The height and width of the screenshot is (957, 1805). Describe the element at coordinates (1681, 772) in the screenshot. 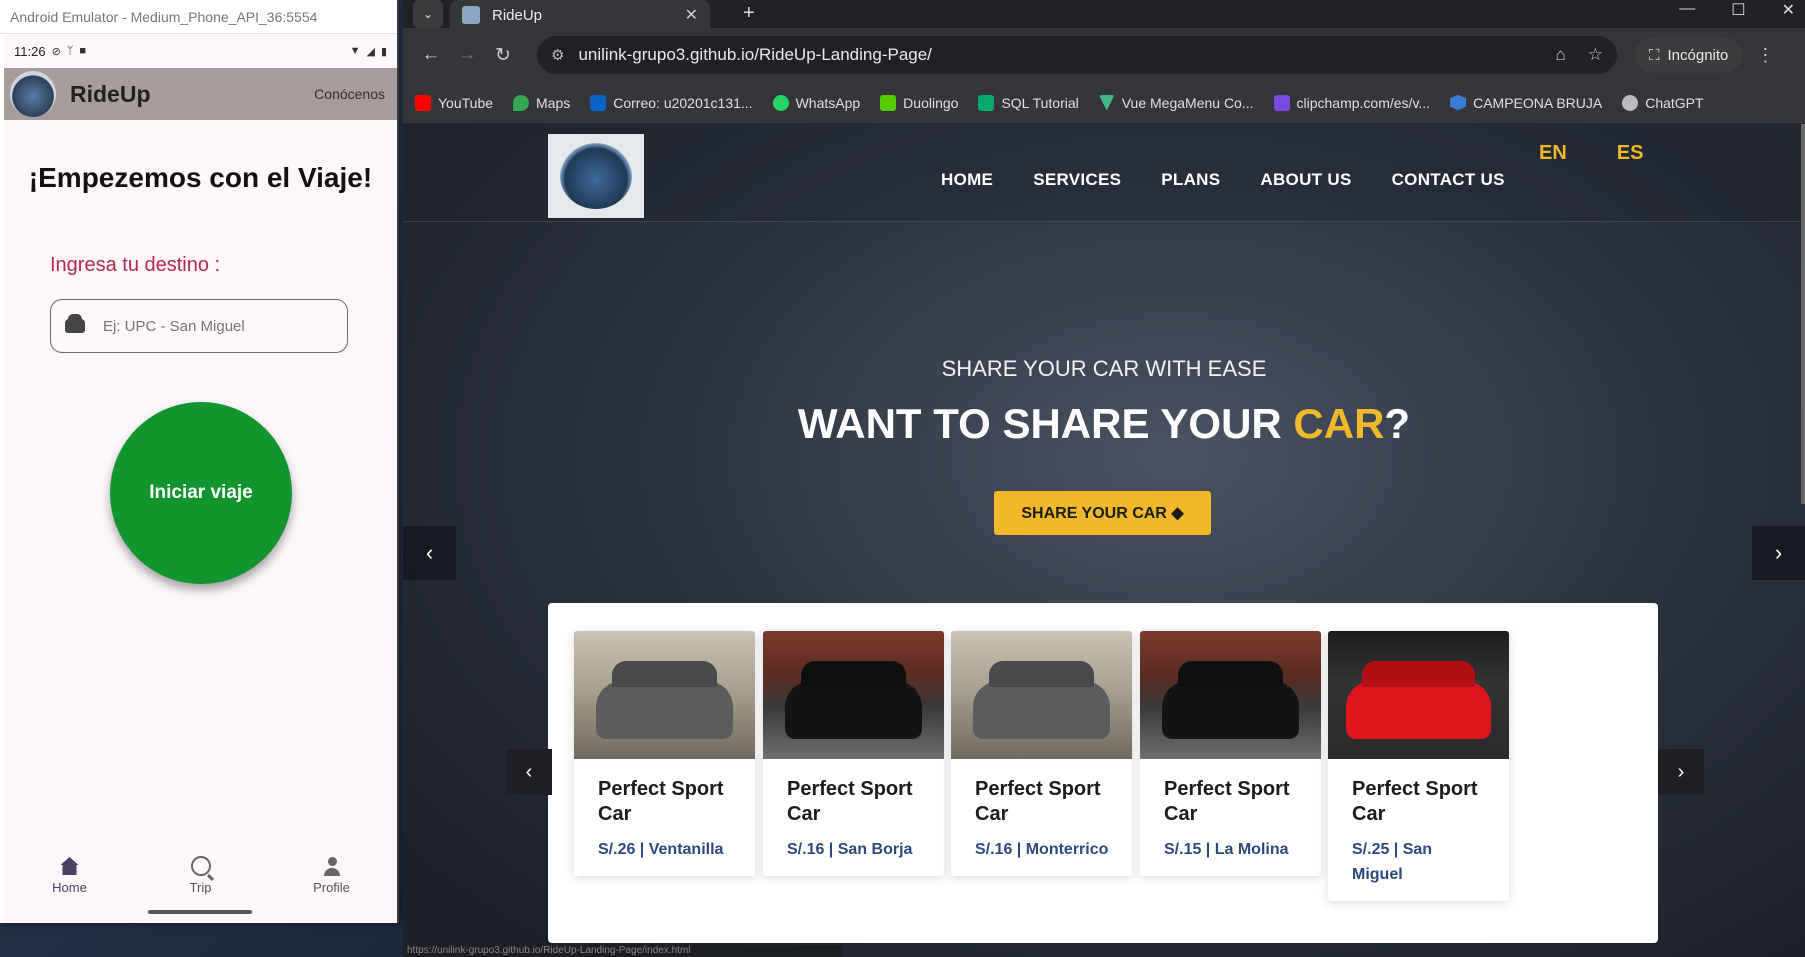

I see `cards-next-button: ›` at that location.